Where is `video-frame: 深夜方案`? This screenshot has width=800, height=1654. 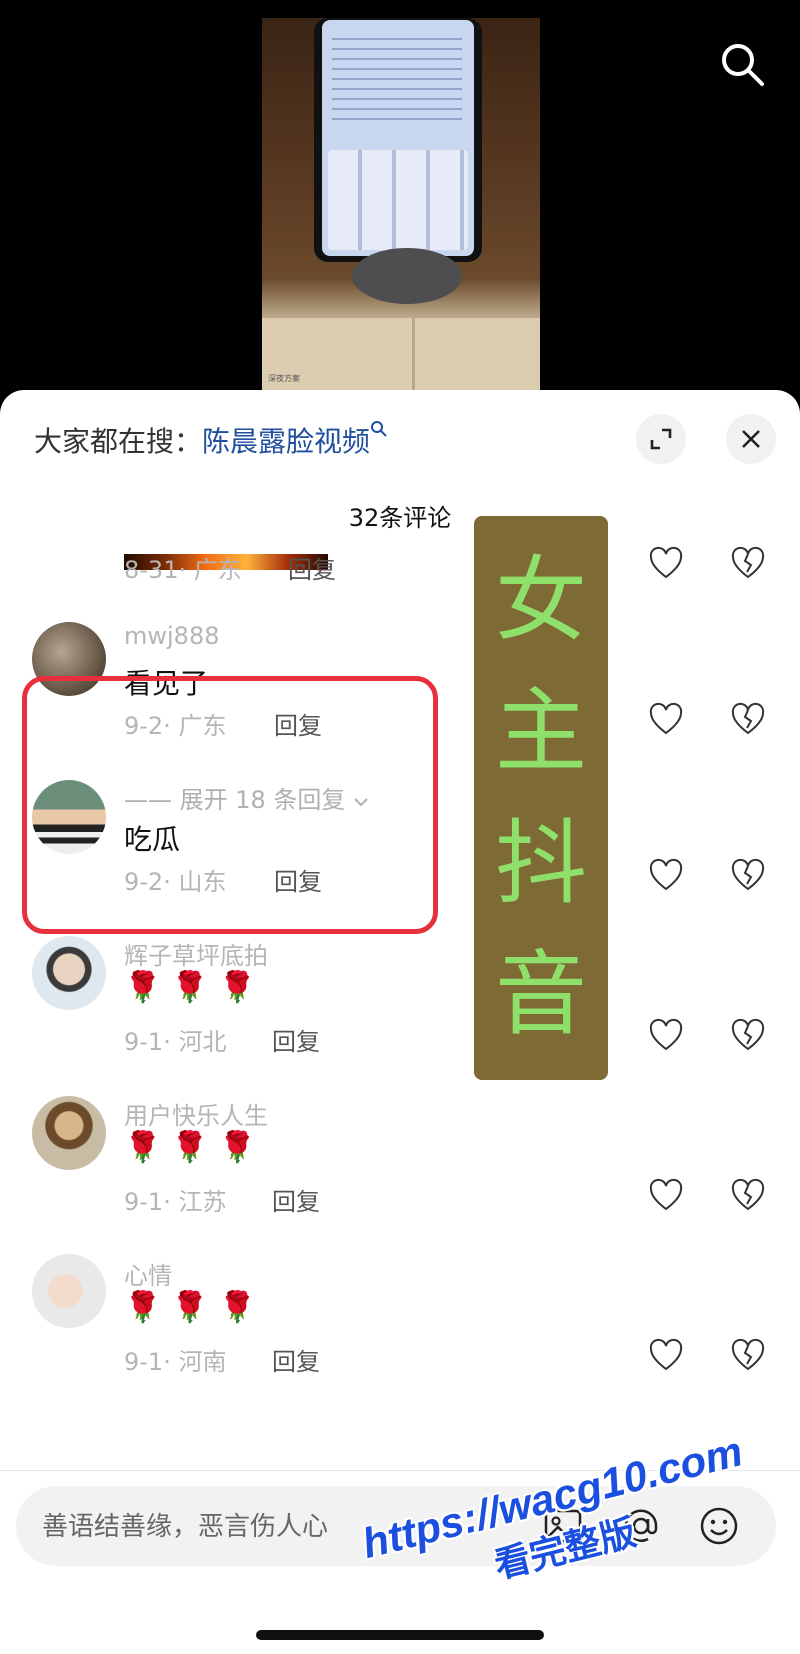
video-frame: 深夜方案 is located at coordinates (401, 204).